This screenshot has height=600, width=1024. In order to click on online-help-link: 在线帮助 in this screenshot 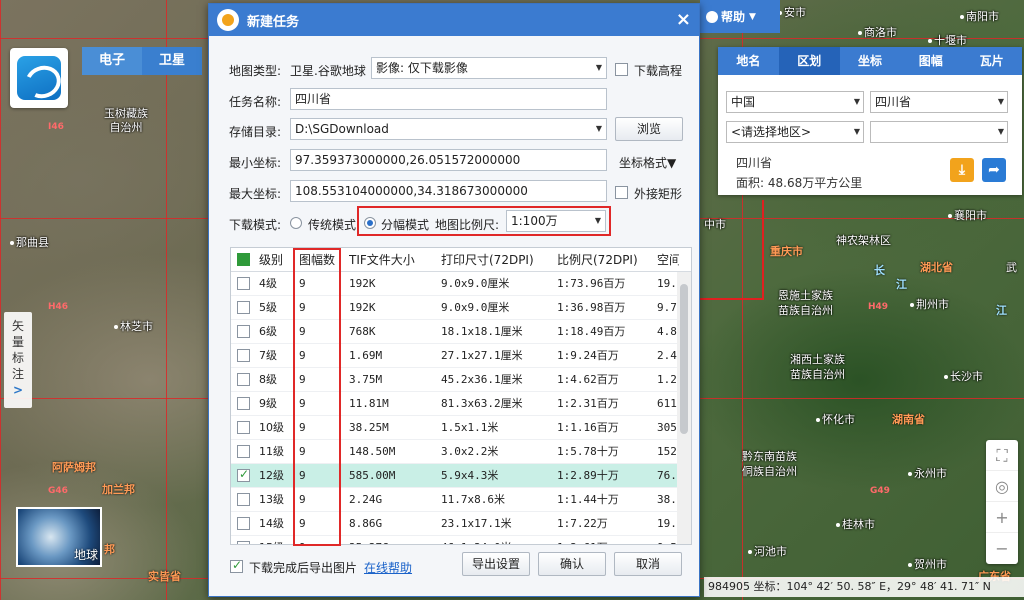, I will do `click(388, 567)`.